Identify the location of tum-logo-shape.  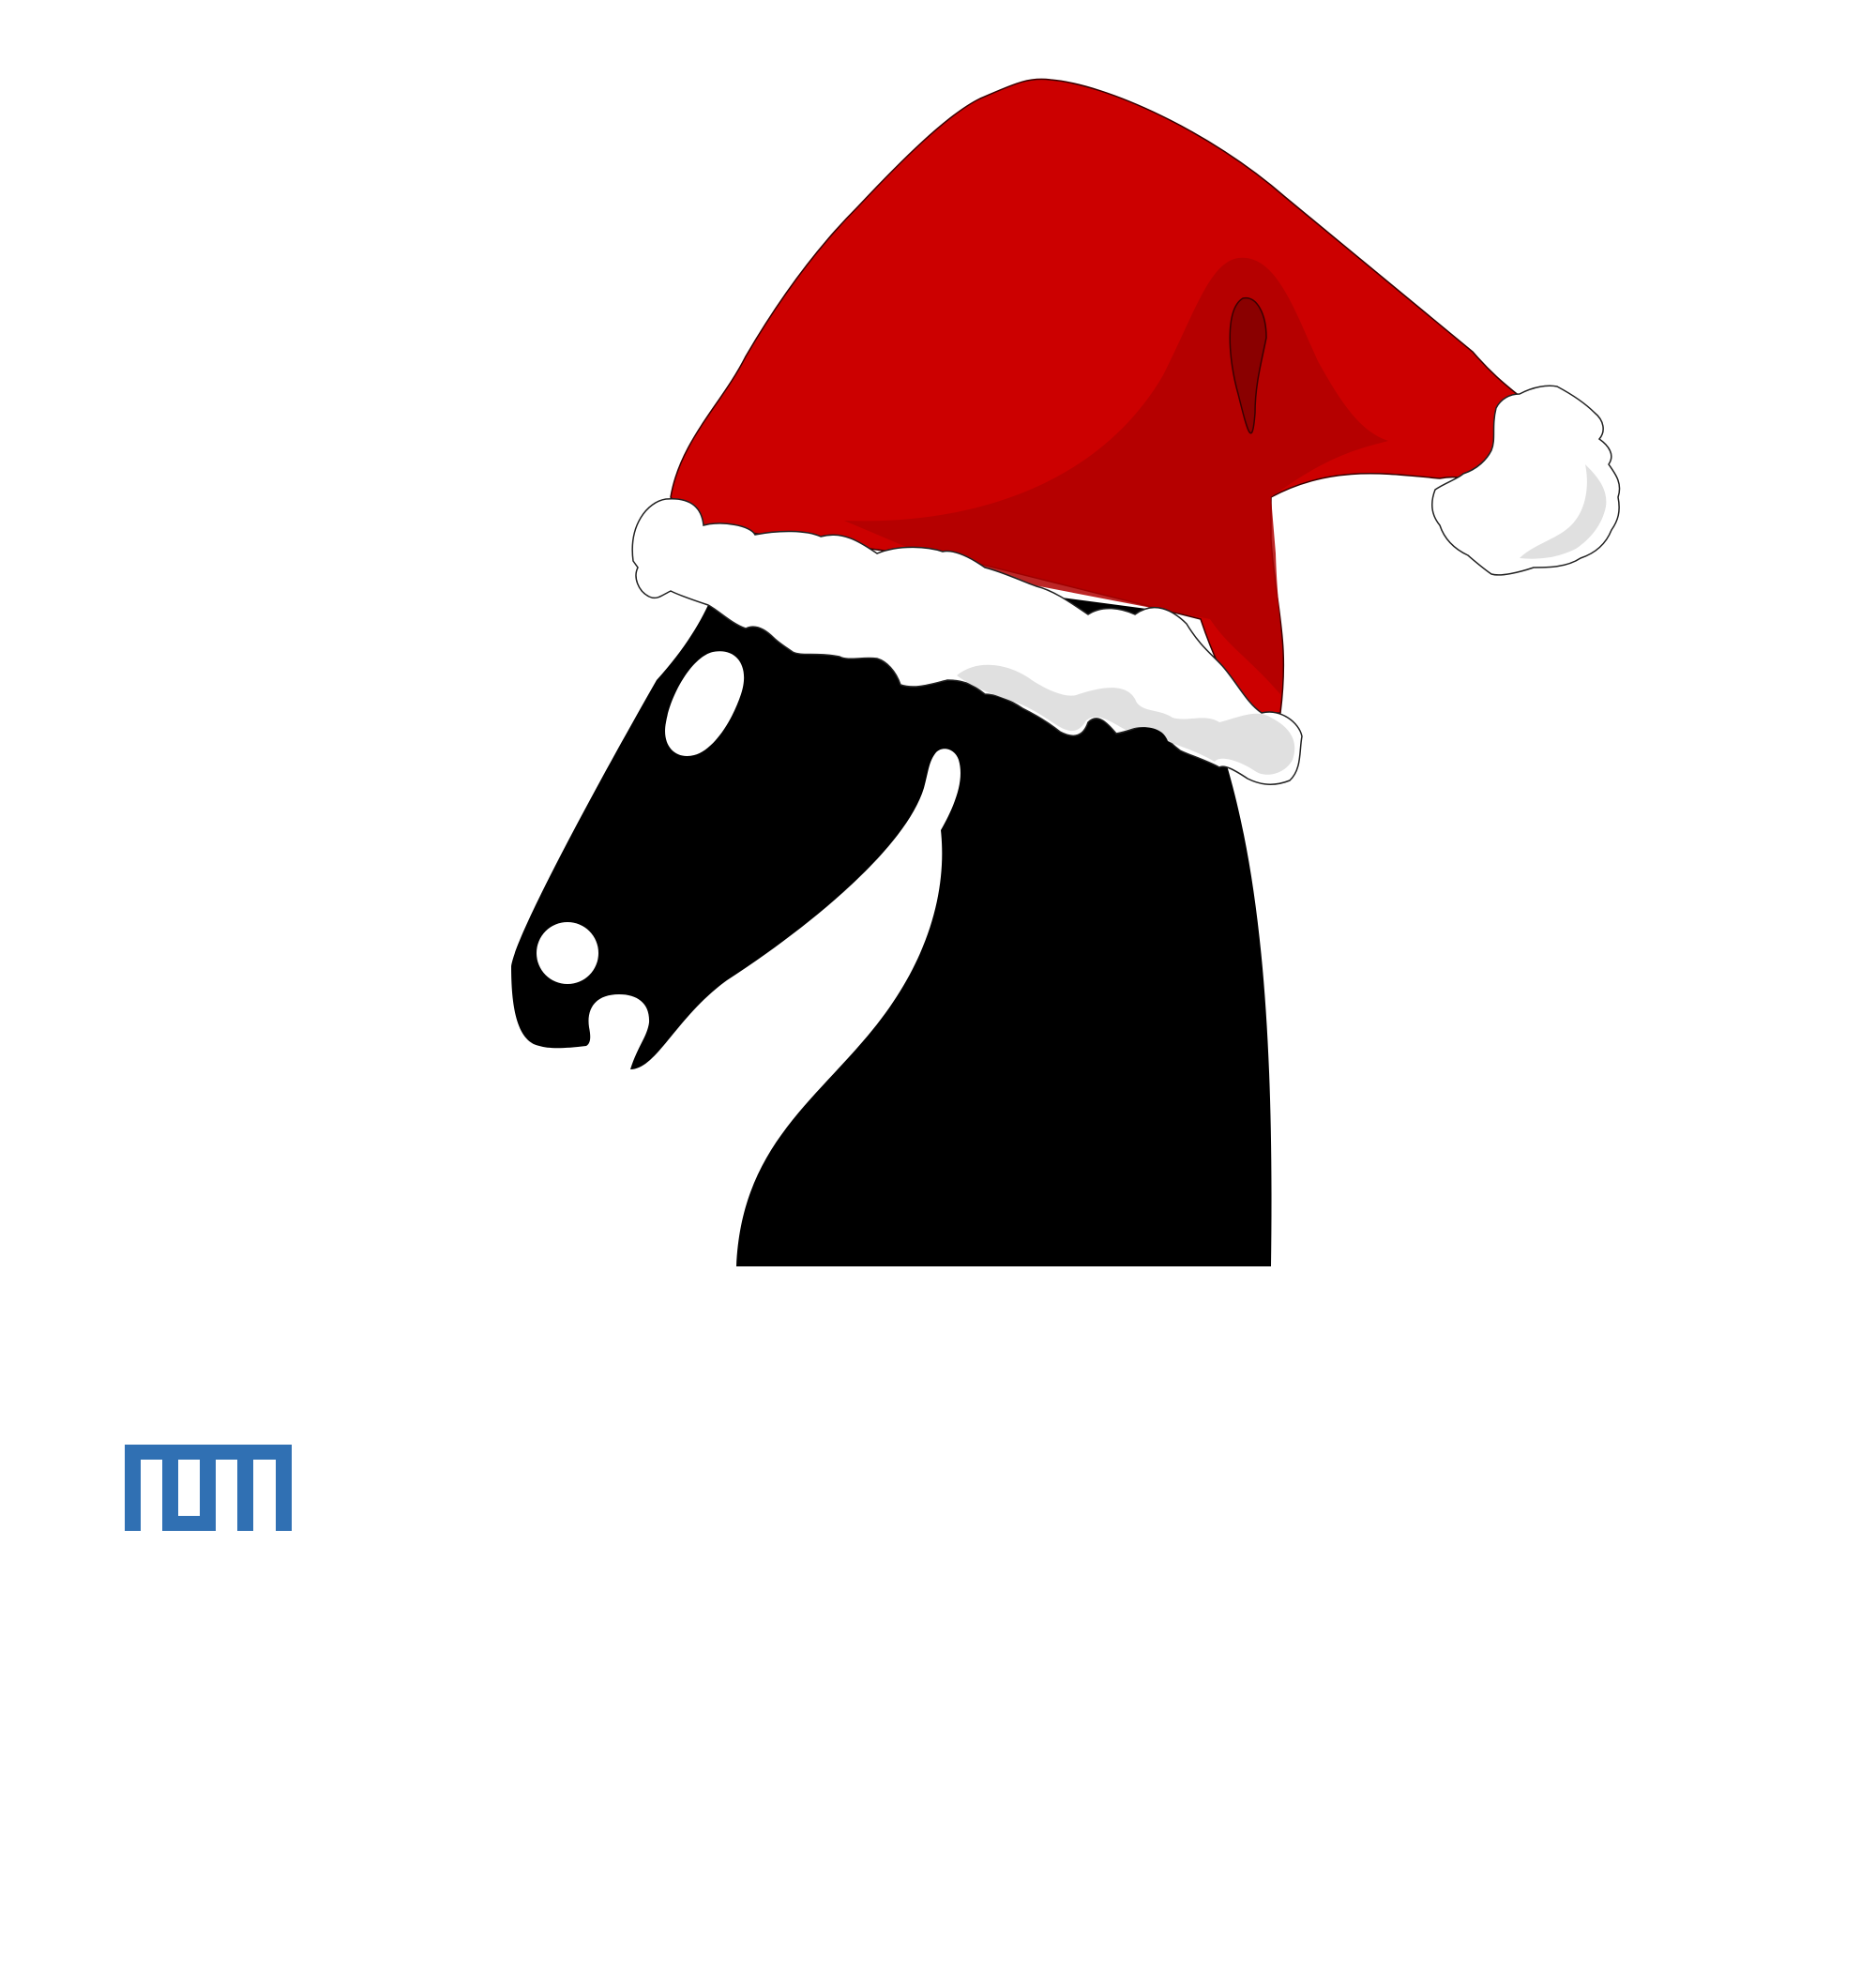
(208, 1488).